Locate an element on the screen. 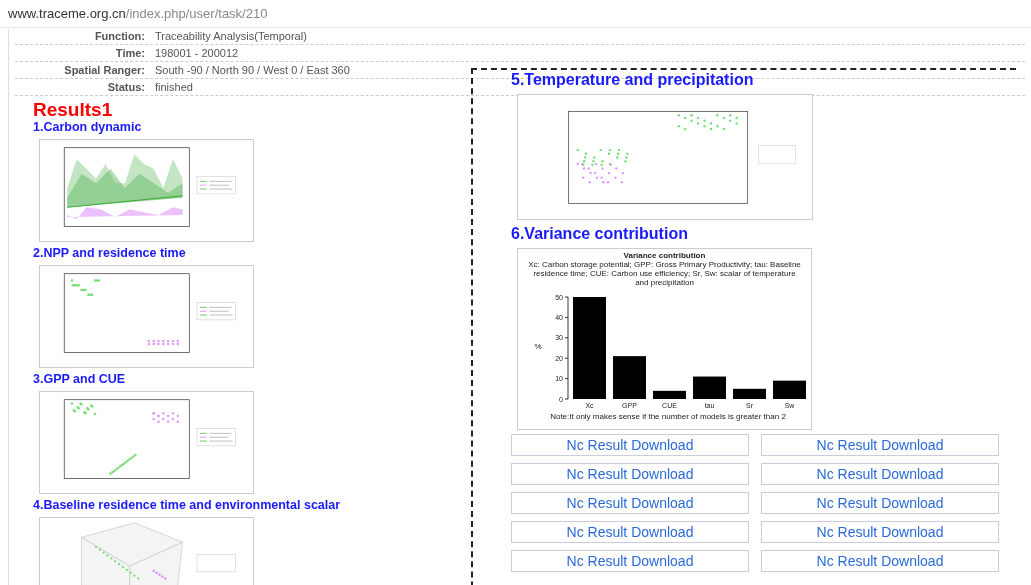 This screenshot has width=1031, height=585. section-heading: 5.Temperature and precipitation is located at coordinates (633, 80).